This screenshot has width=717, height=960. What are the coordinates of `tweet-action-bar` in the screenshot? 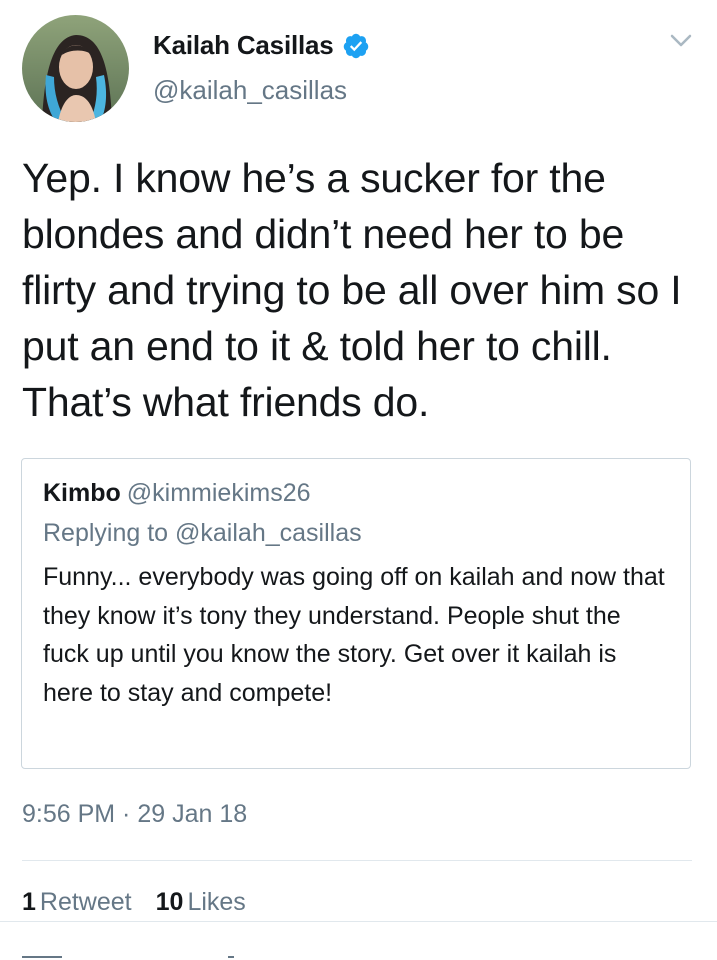 It's located at (358, 954).